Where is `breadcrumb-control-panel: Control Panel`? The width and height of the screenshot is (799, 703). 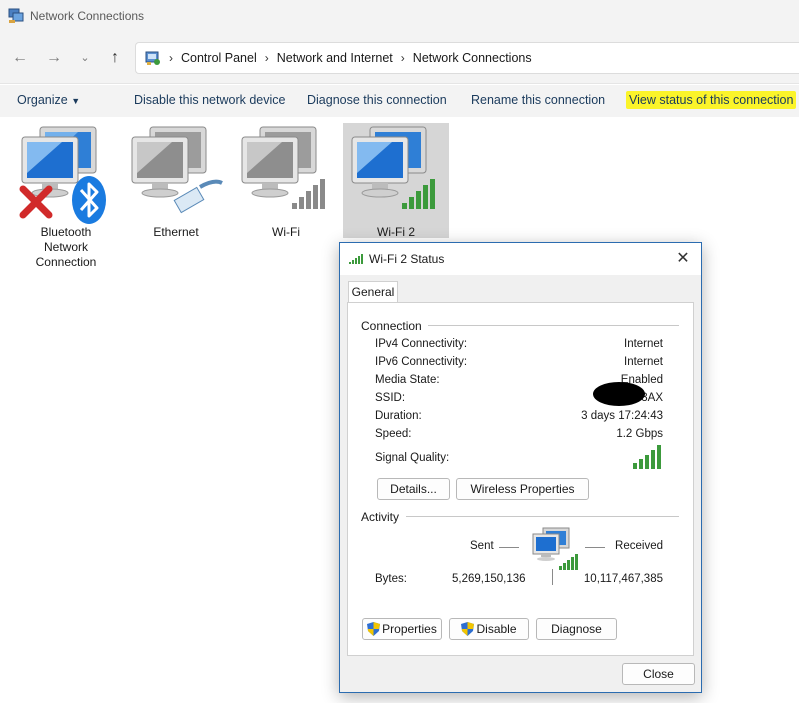
breadcrumb-control-panel: Control Panel is located at coordinates (219, 58).